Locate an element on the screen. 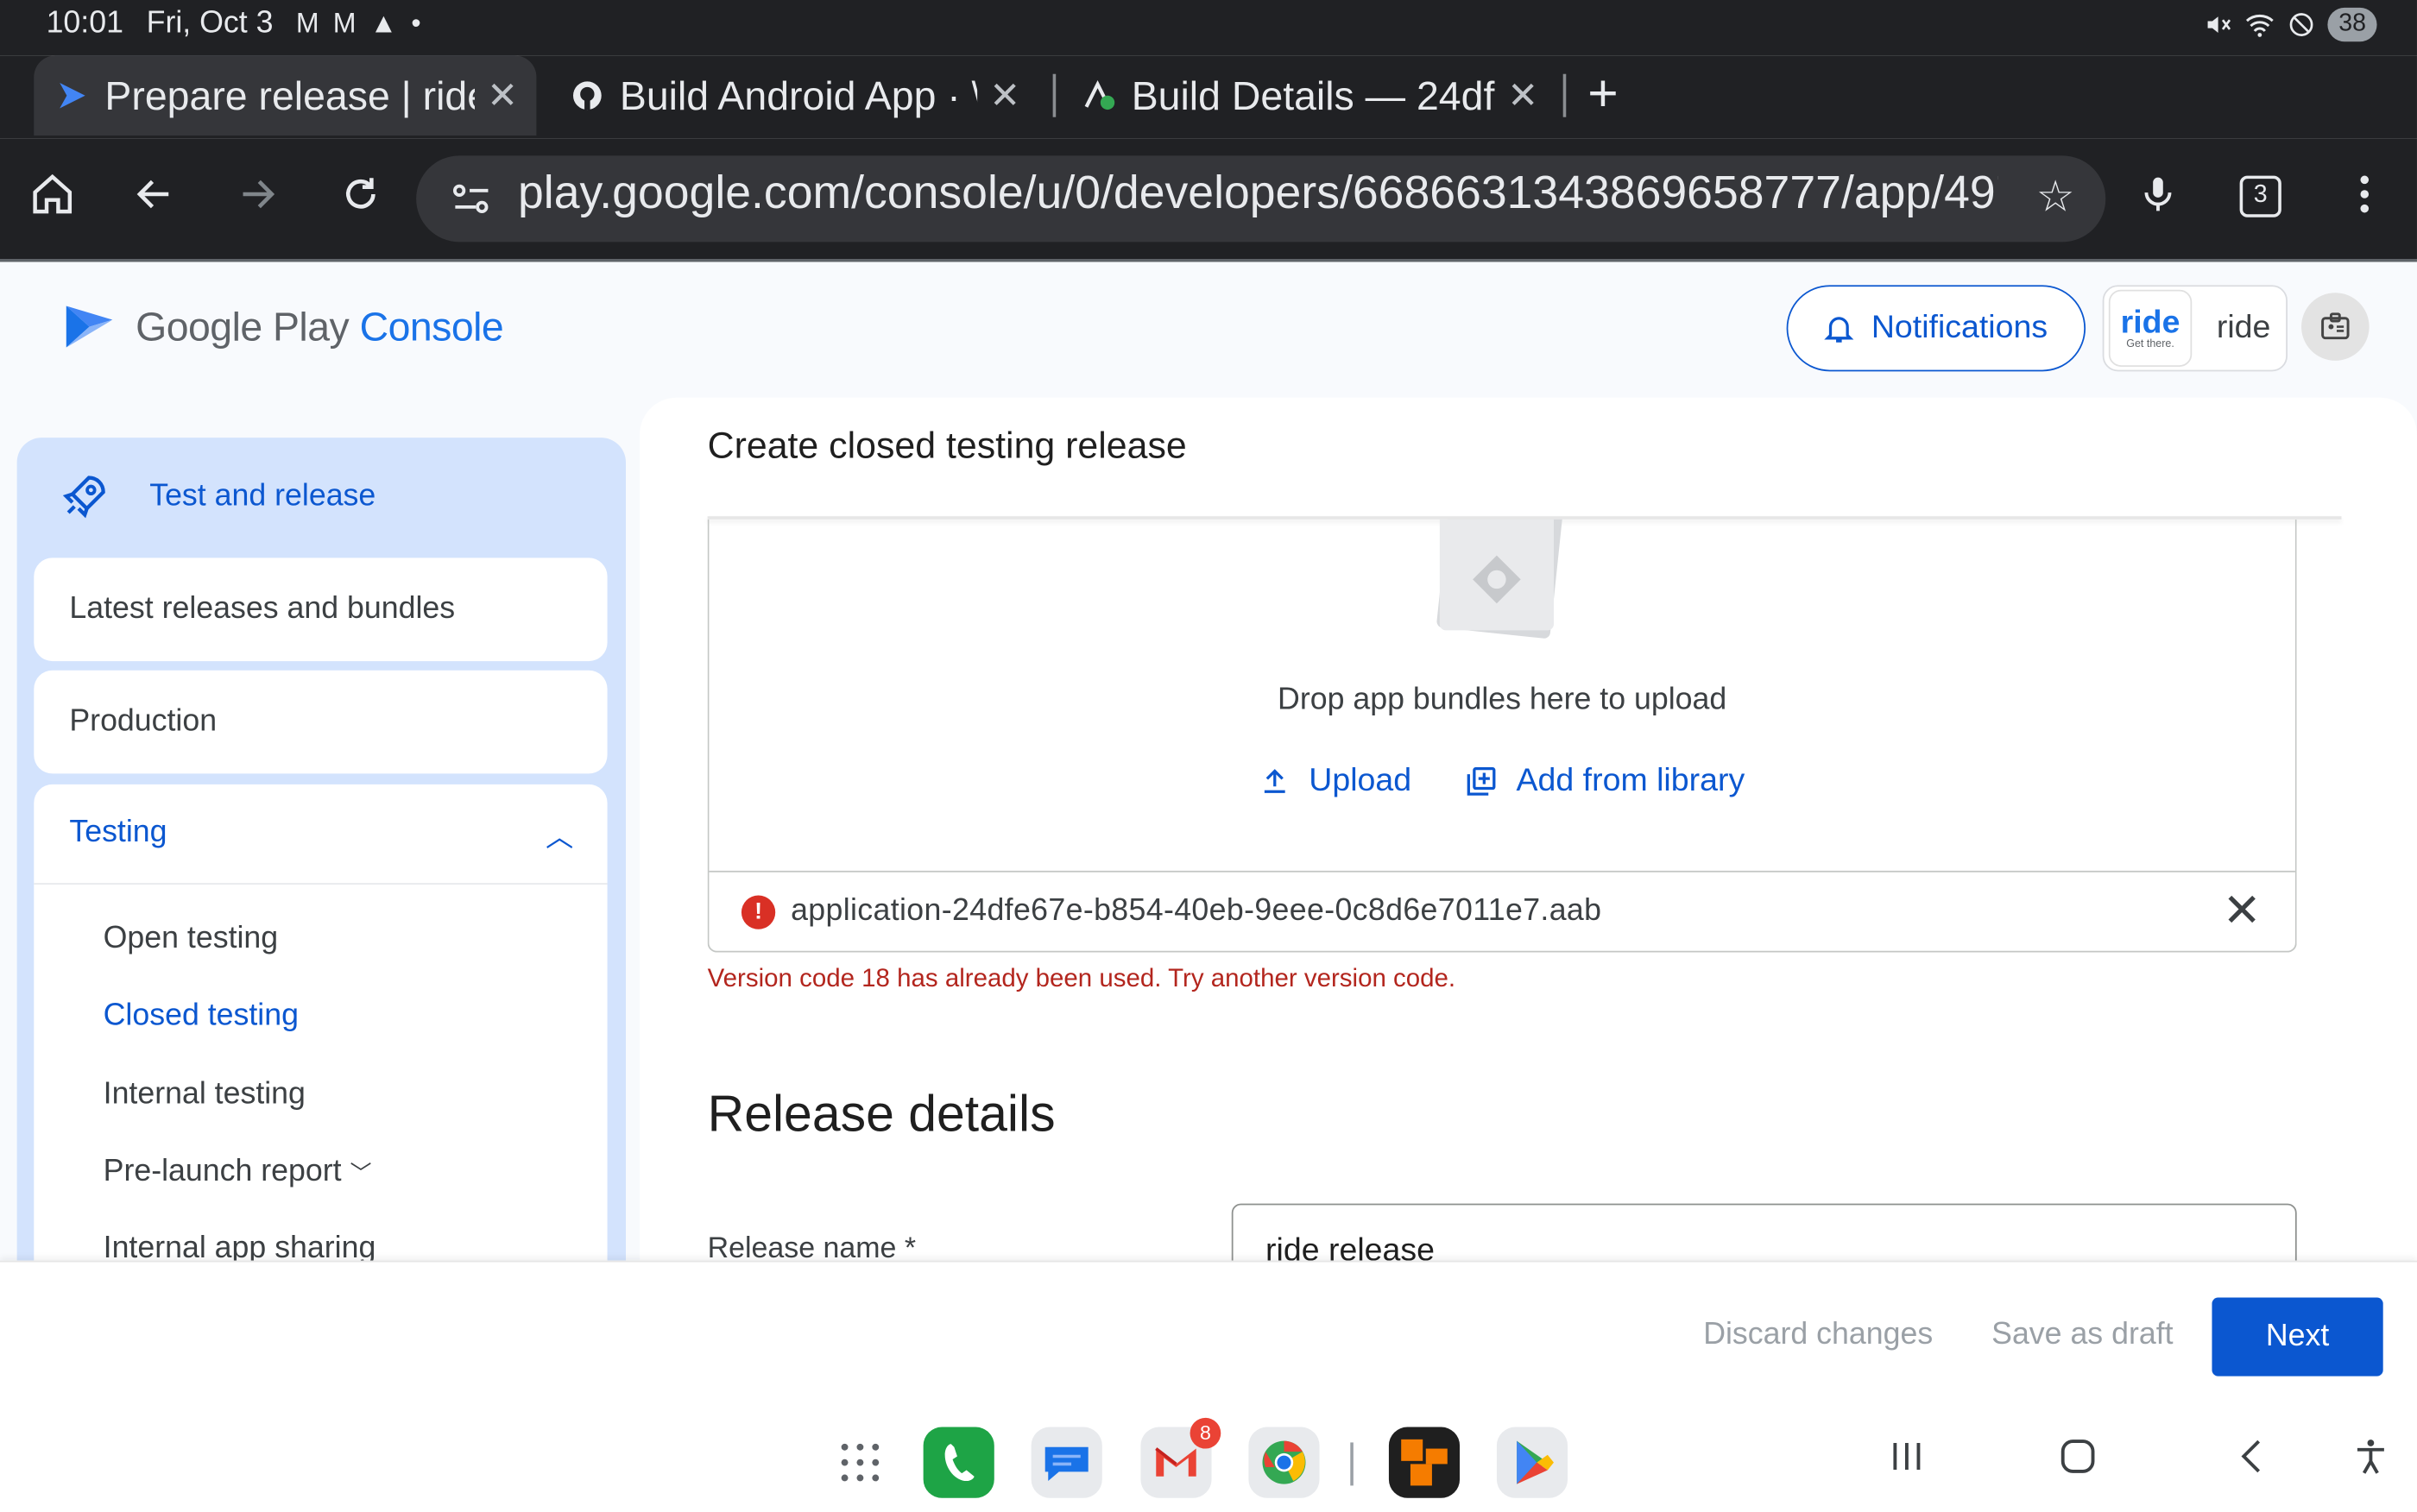  dock-separator is located at coordinates (1352, 1464).